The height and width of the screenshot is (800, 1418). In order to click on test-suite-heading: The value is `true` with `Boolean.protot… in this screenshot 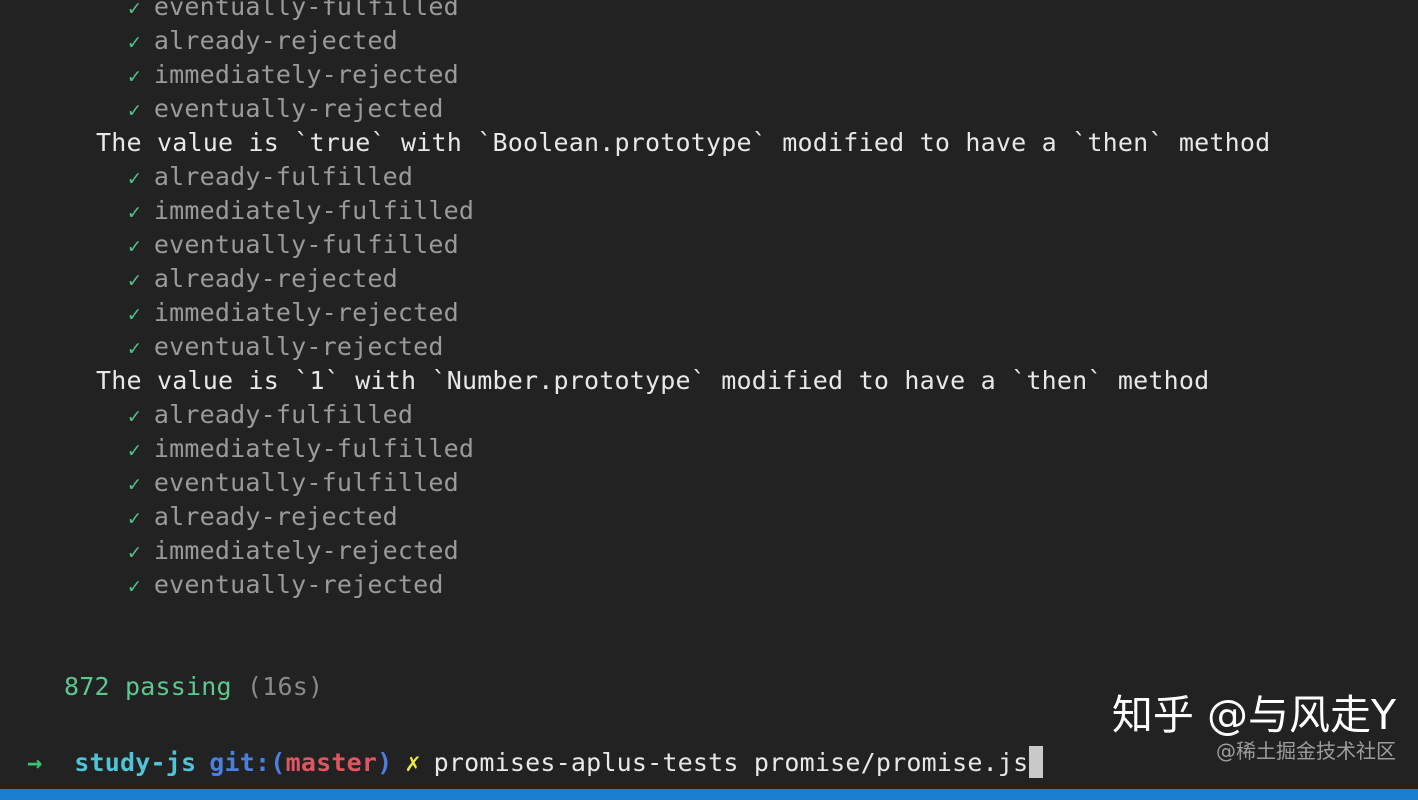, I will do `click(683, 142)`.